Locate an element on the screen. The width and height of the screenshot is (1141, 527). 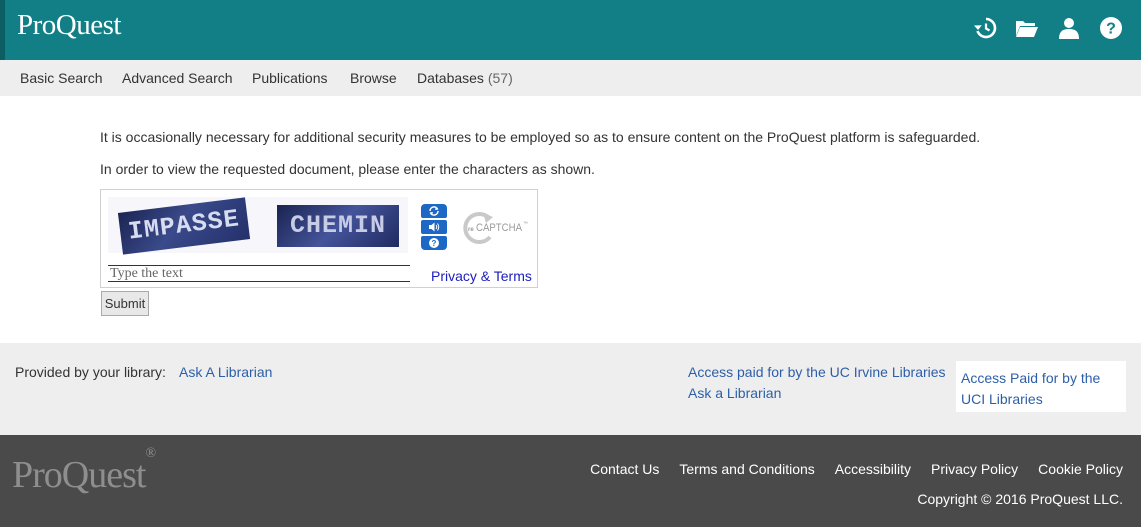
nav-databases-count: (57) is located at coordinates (500, 78).